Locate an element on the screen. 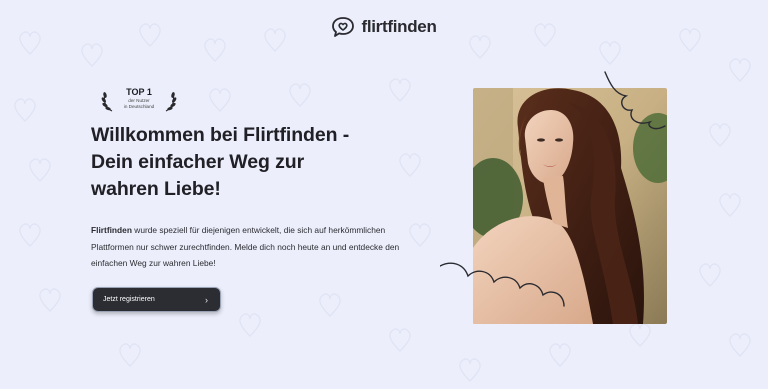 The image size is (768, 389). chevron-right-icon: › is located at coordinates (206, 299).